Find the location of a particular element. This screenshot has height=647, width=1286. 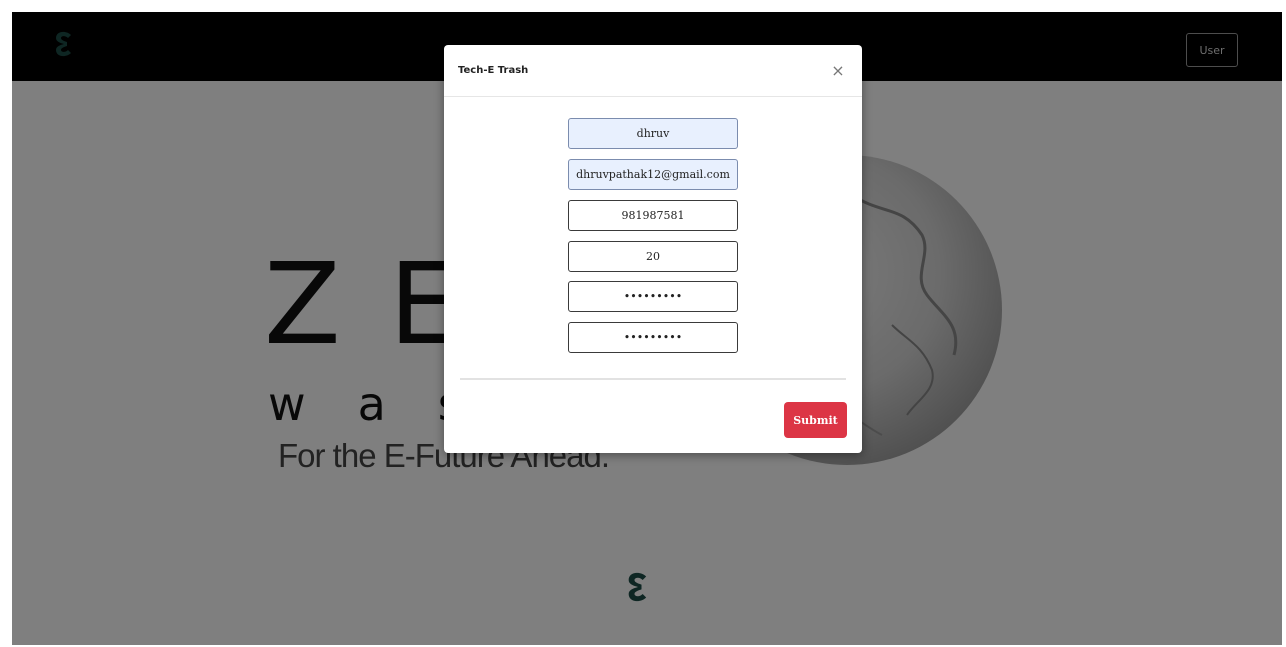

modal-divider is located at coordinates (653, 379).